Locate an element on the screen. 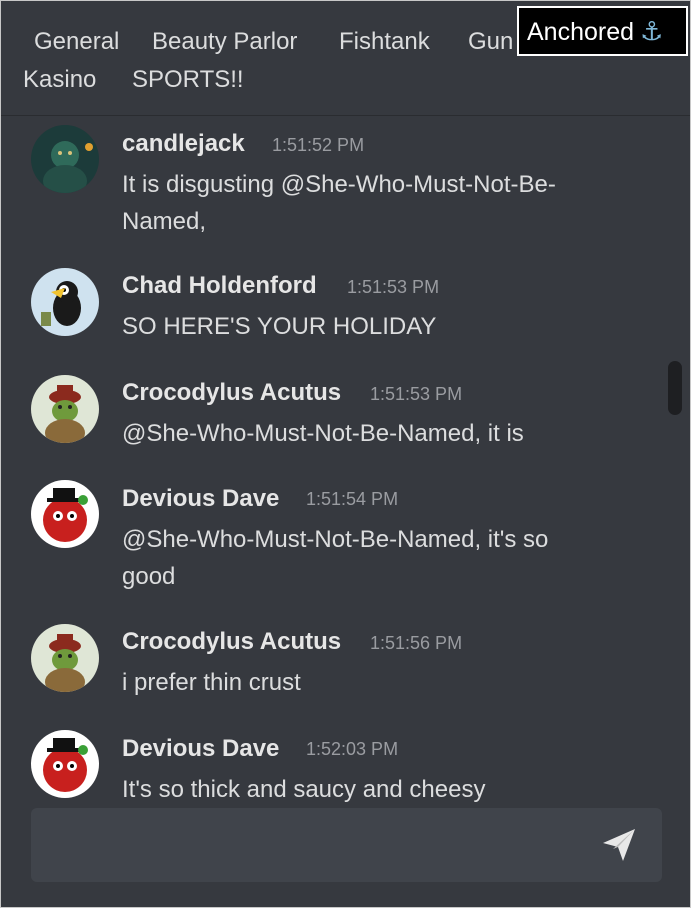  message-text: i prefer thin crust is located at coordinates (211, 682).